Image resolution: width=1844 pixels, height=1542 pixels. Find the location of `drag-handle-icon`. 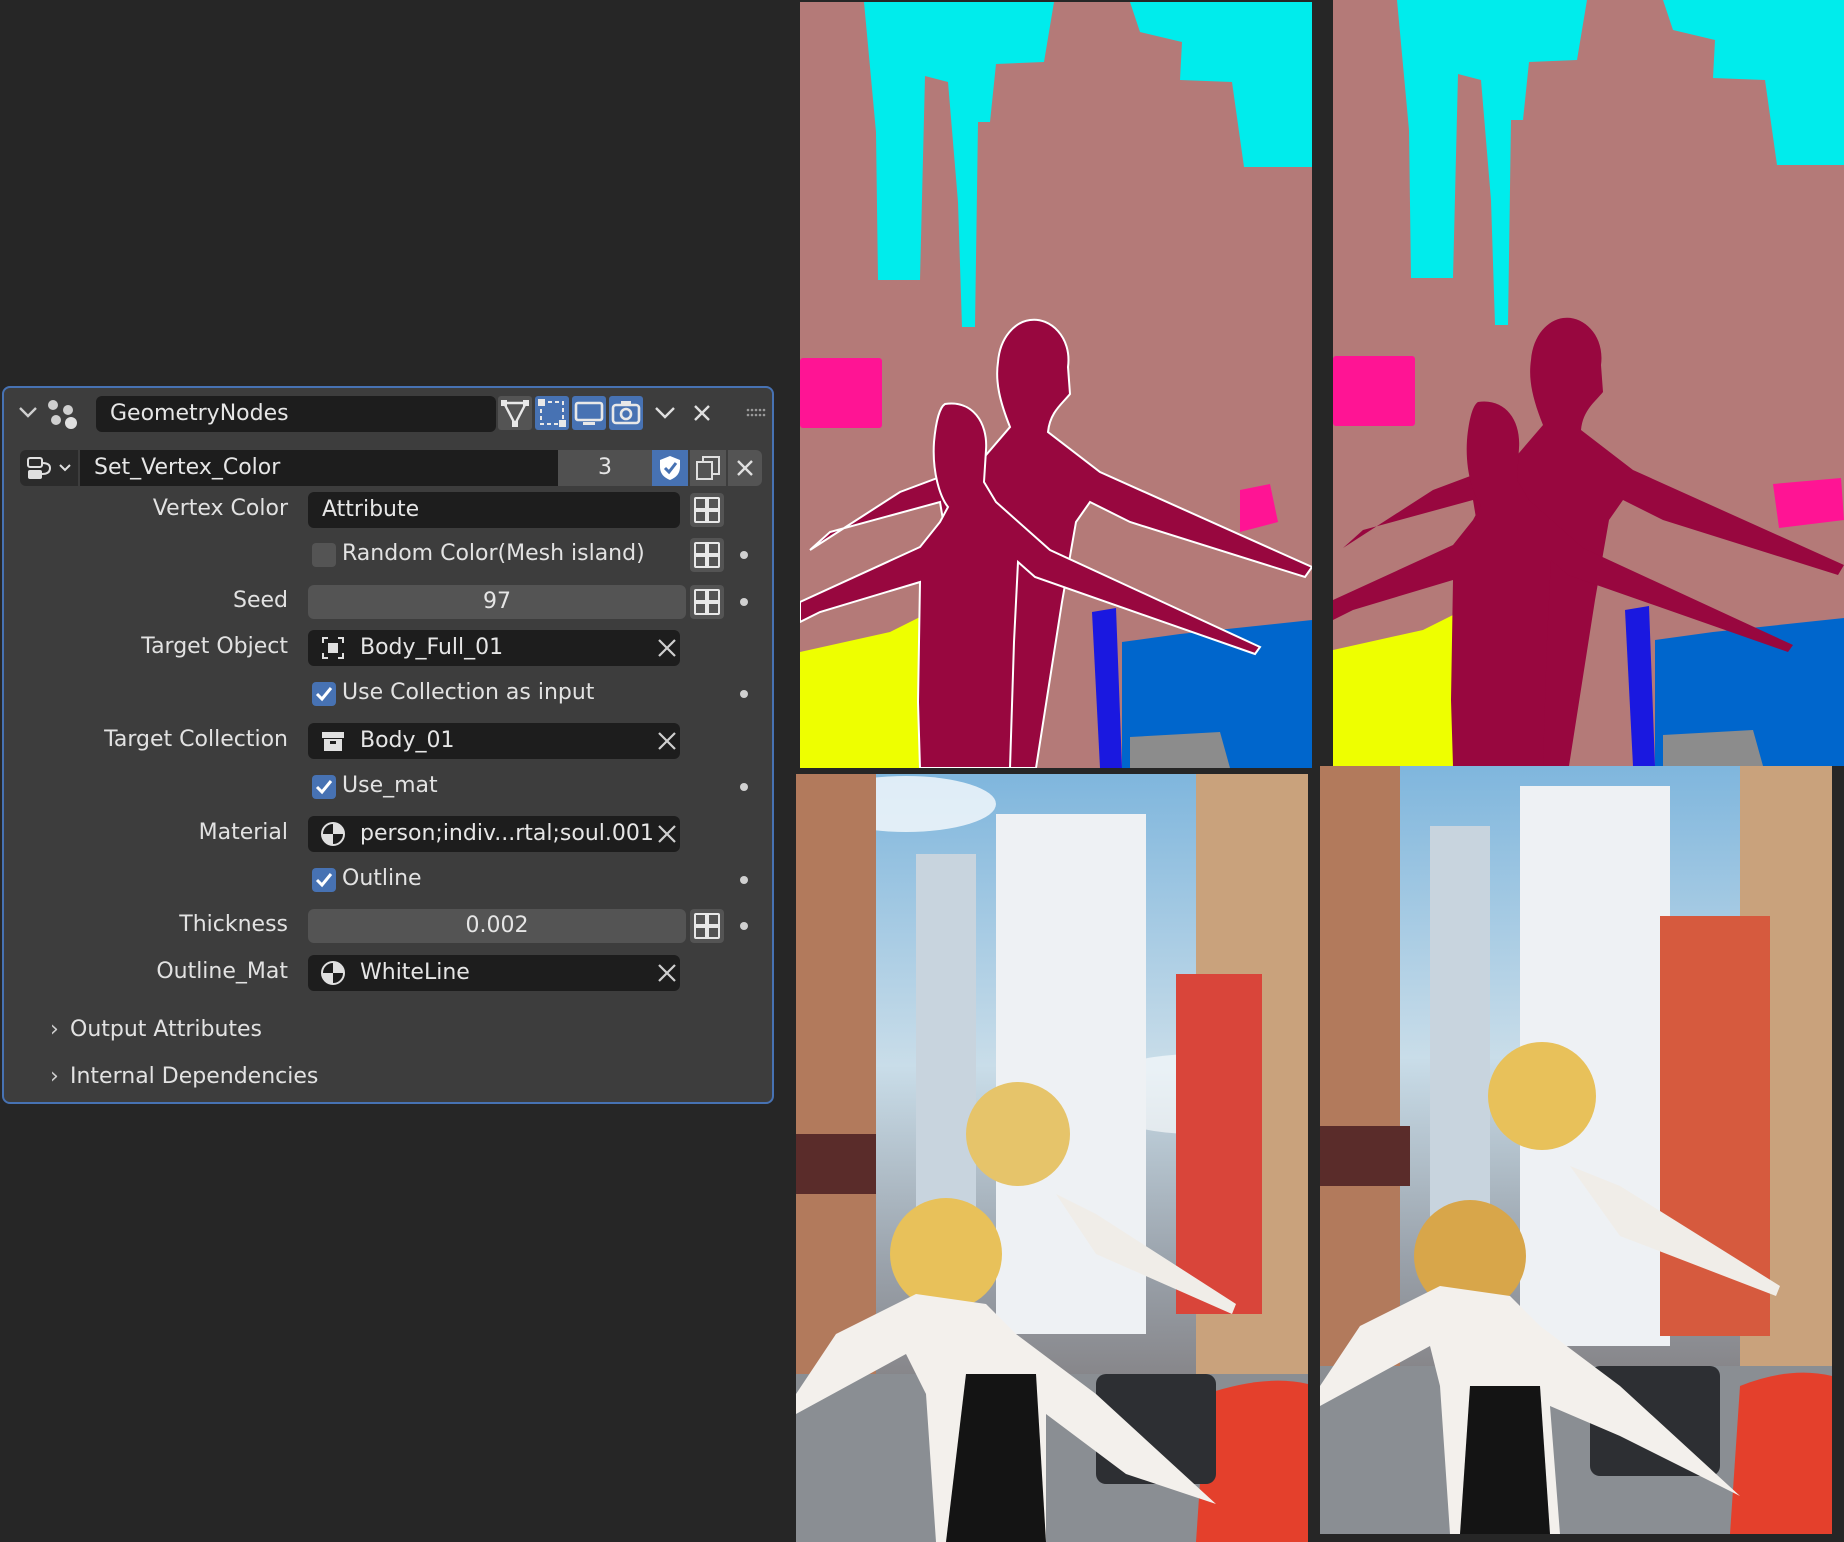

drag-handle-icon is located at coordinates (756, 413).